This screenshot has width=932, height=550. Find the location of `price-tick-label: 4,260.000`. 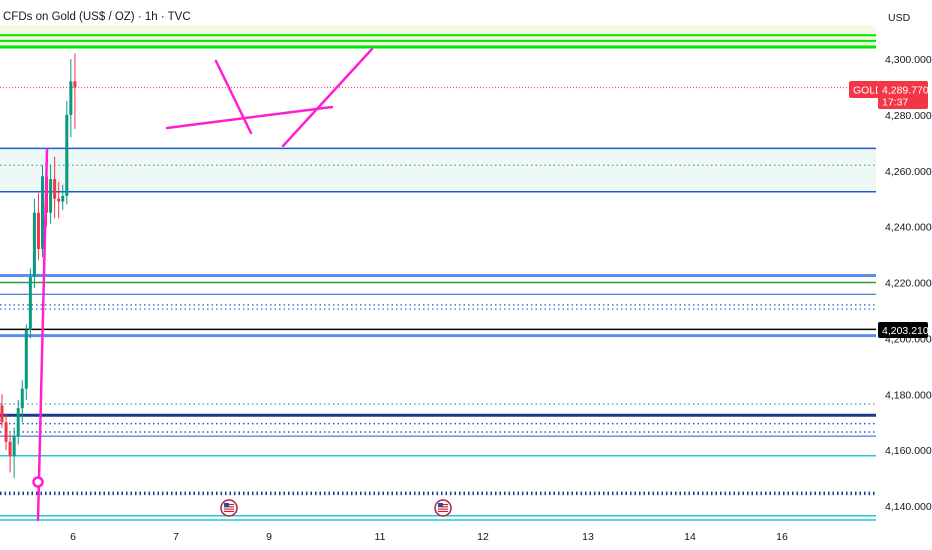

price-tick-label: 4,260.000 is located at coordinates (908, 172).